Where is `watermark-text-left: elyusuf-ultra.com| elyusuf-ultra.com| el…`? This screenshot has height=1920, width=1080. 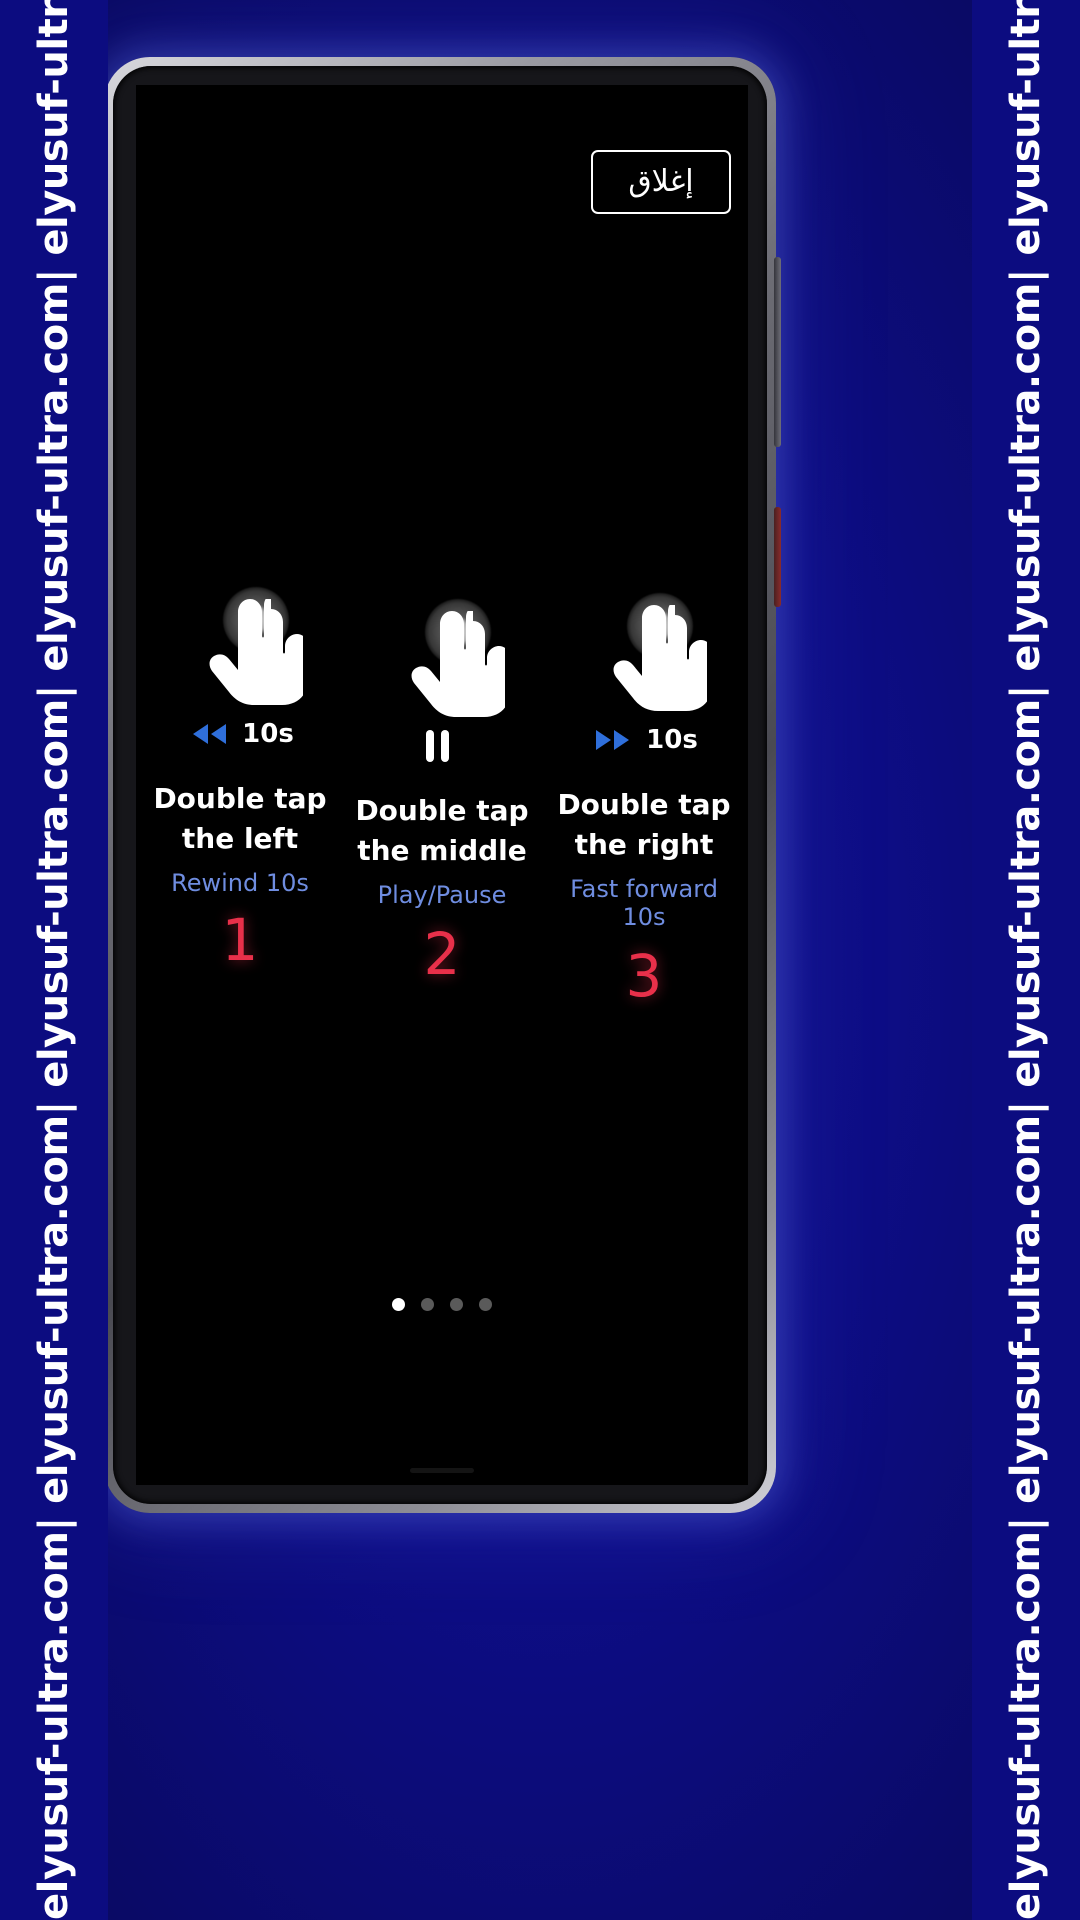
watermark-text-left: elyusuf-ultra.com| elyusuf-ultra.com| el… is located at coordinates (54, 960).